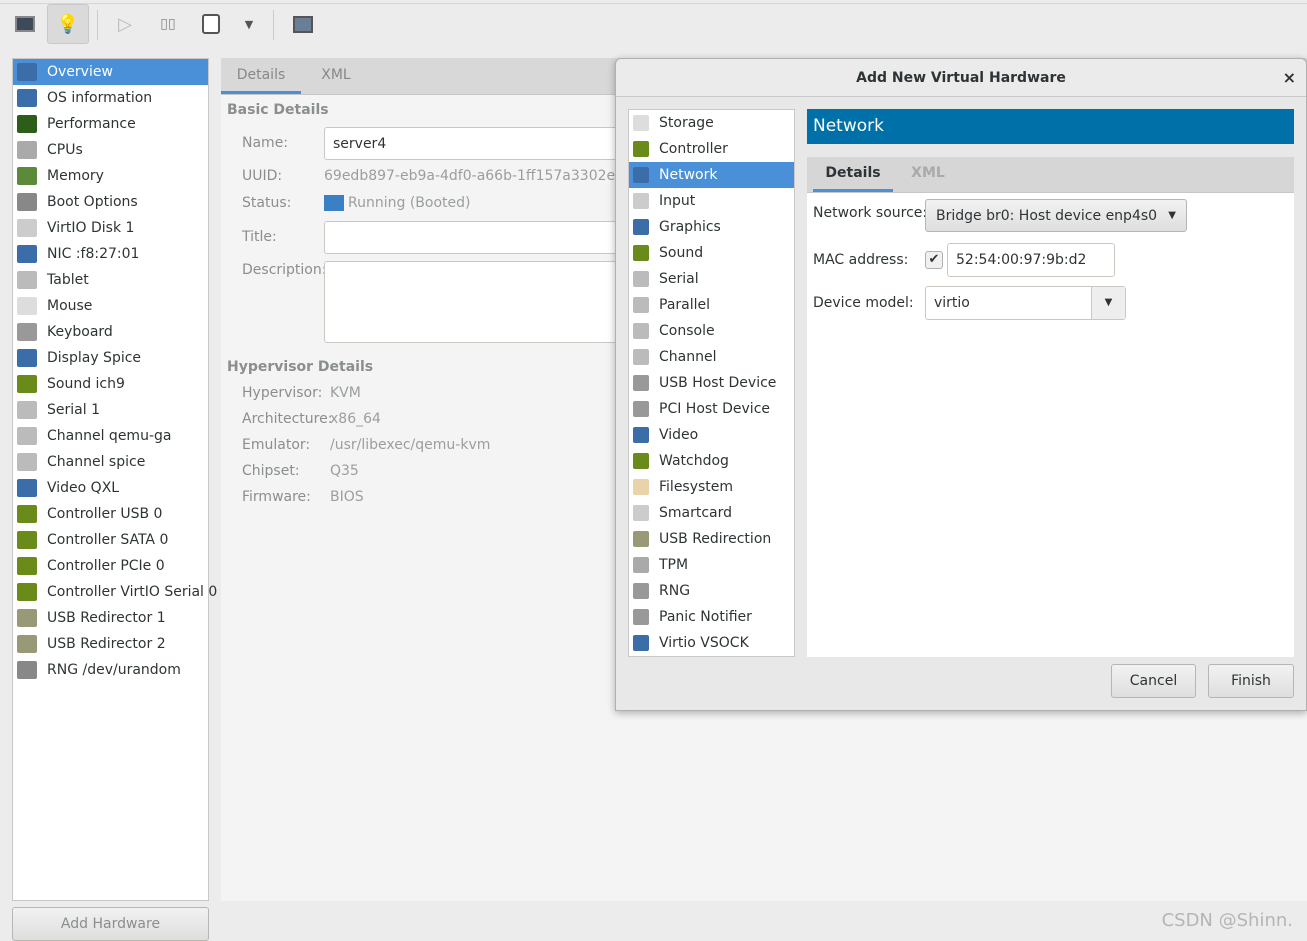  Describe the element at coordinates (110, 566) in the screenshot. I see `sidebar-item: Controller PCIe 0` at that location.